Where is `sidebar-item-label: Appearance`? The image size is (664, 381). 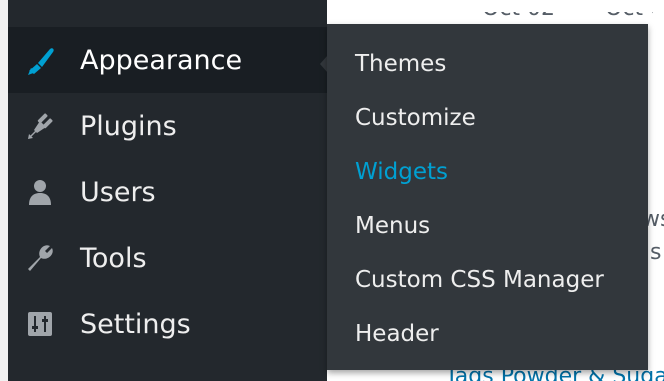 sidebar-item-label: Appearance is located at coordinates (161, 60).